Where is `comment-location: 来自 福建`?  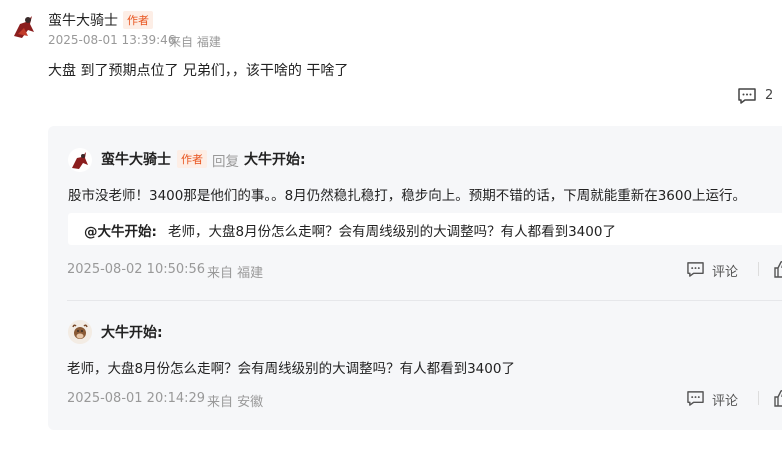 comment-location: 来自 福建 is located at coordinates (195, 42).